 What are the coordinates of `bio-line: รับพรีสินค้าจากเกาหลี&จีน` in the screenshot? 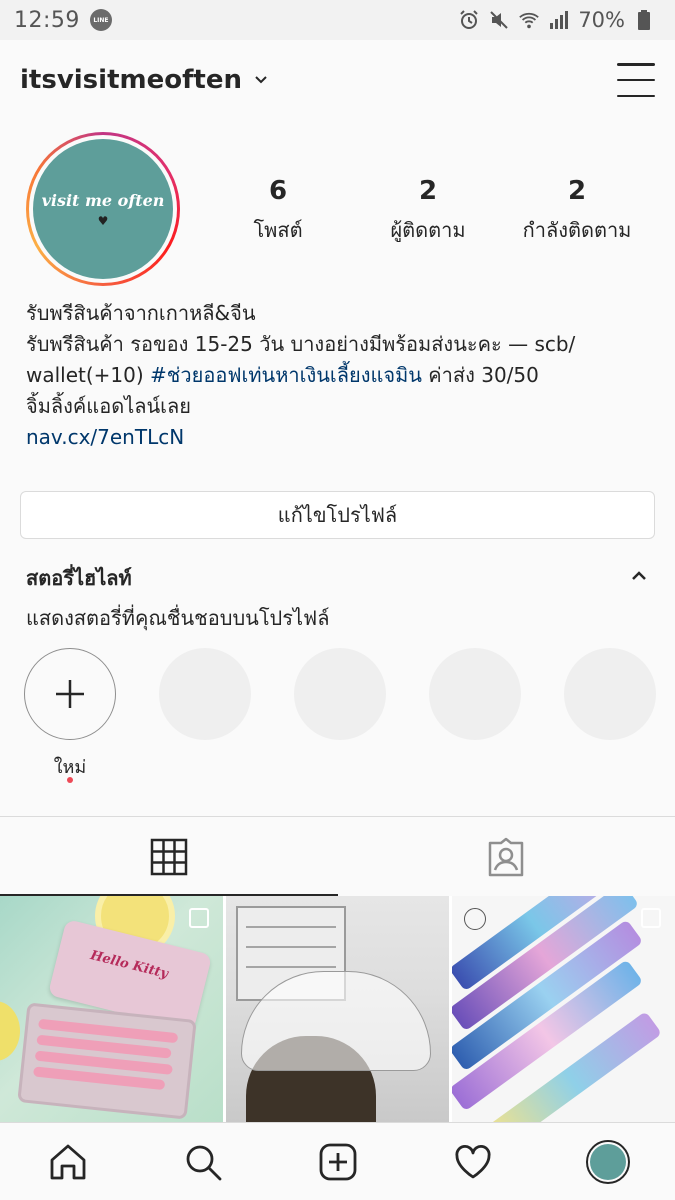 It's located at (141, 313).